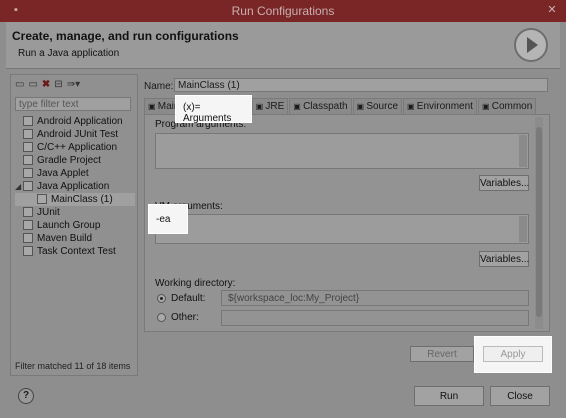 The image size is (566, 418). Describe the element at coordinates (28, 225) in the screenshot. I see `launch-icon` at that location.